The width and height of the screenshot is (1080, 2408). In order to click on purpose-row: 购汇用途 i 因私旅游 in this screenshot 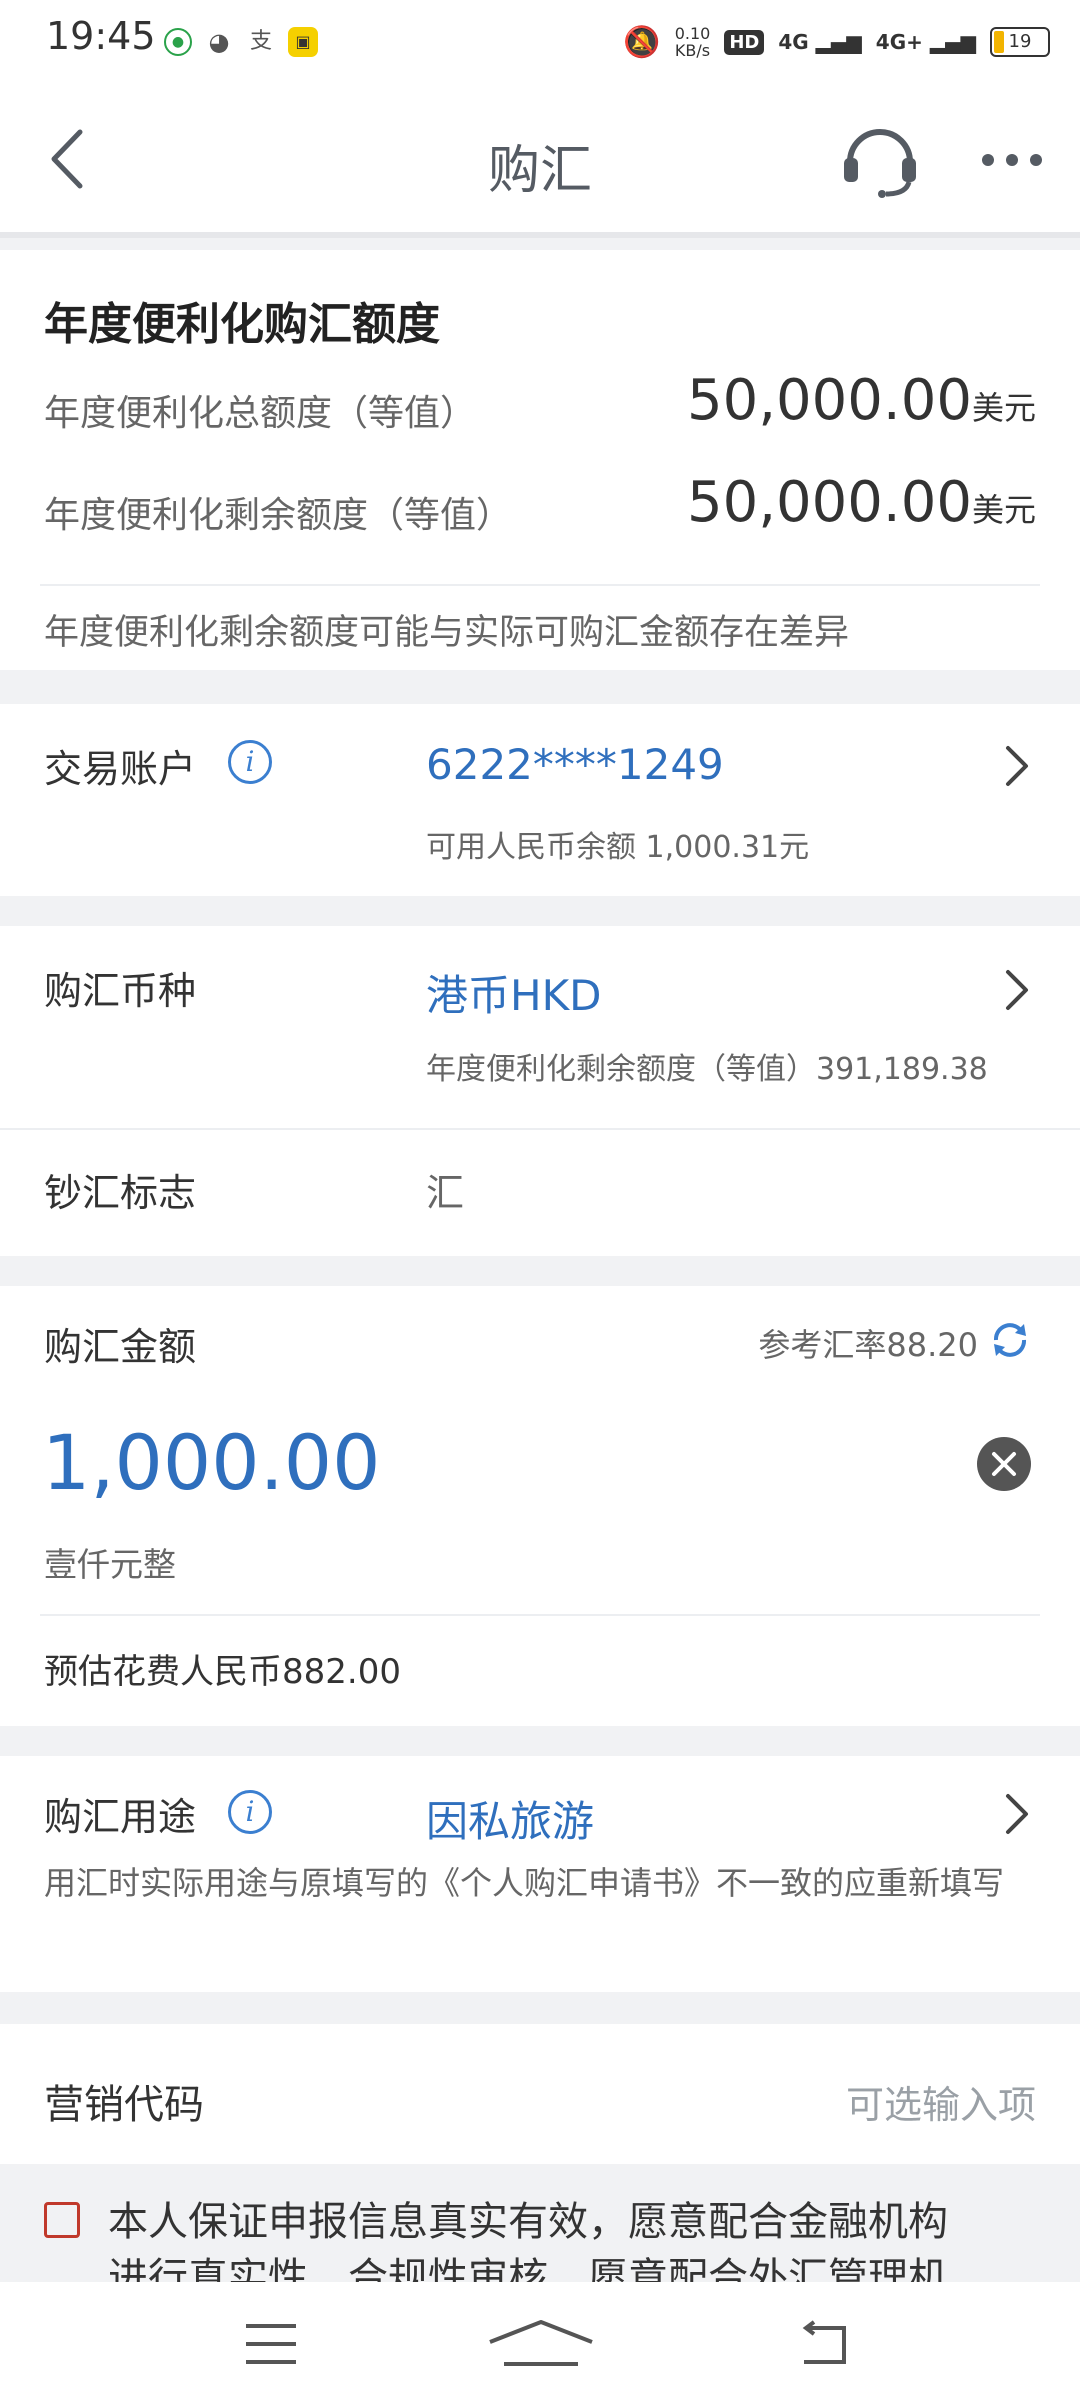, I will do `click(540, 1808)`.